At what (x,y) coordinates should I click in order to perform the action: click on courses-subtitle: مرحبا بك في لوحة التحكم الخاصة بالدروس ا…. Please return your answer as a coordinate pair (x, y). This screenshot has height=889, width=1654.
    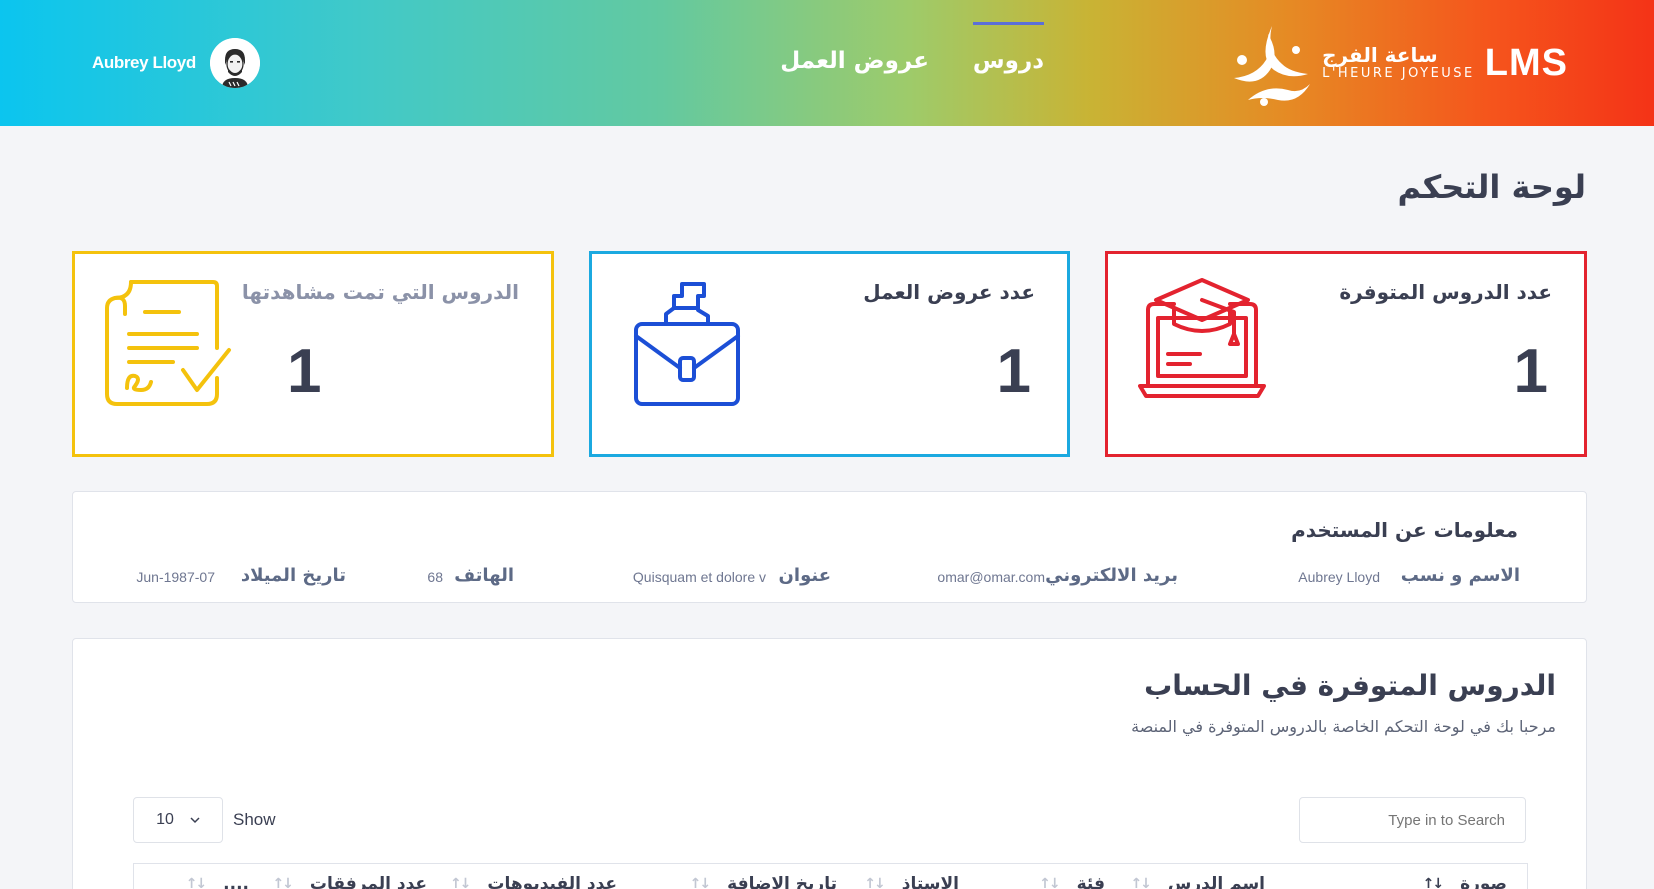
    Looking at the image, I should click on (1343, 726).